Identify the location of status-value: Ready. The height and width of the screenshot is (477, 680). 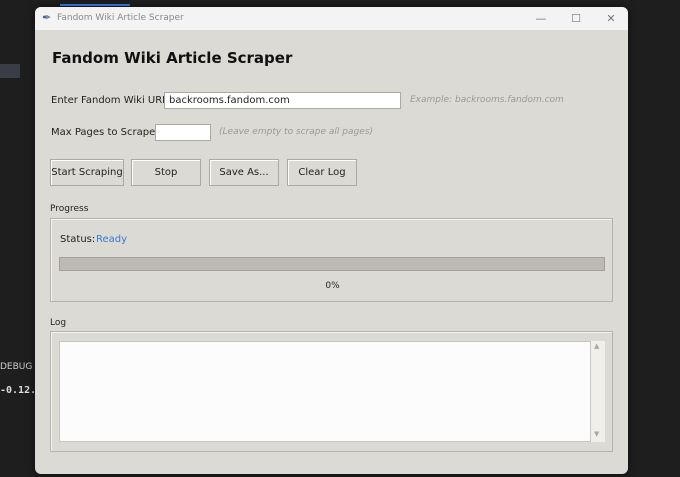
(112, 239).